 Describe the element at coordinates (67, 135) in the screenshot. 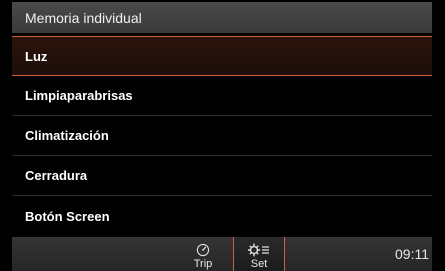

I see `menu-item-label: Climatización` at that location.